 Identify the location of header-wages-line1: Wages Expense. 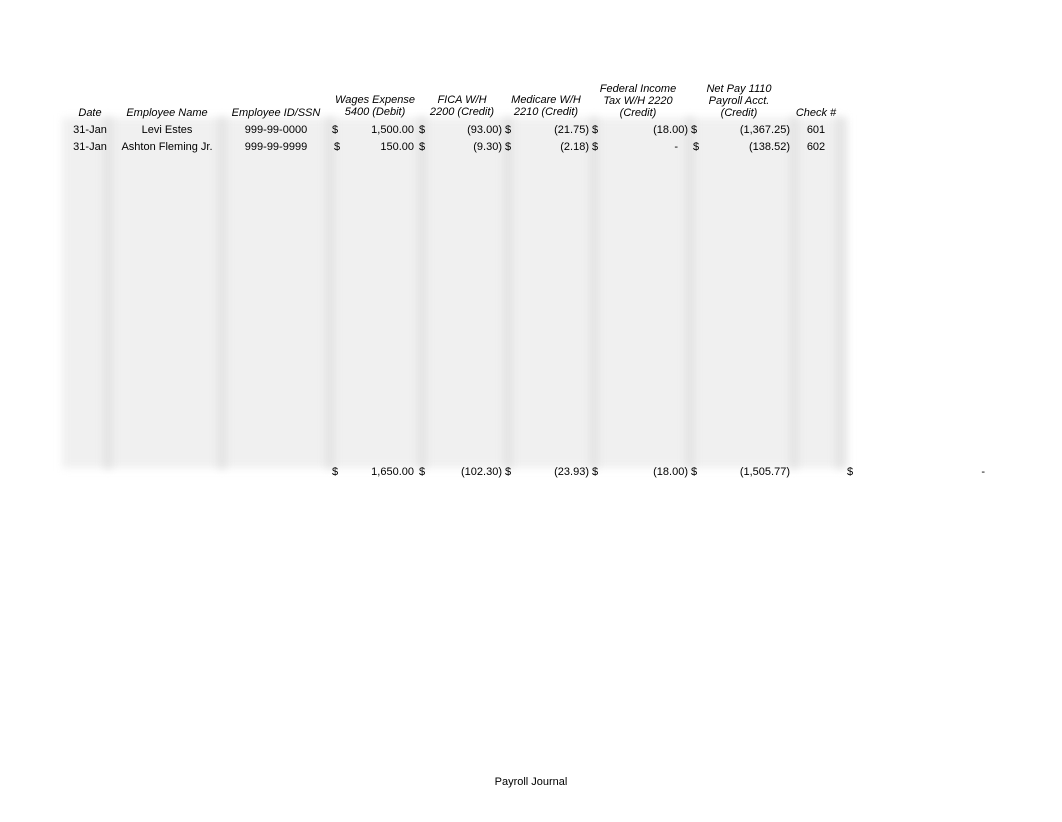
(375, 100).